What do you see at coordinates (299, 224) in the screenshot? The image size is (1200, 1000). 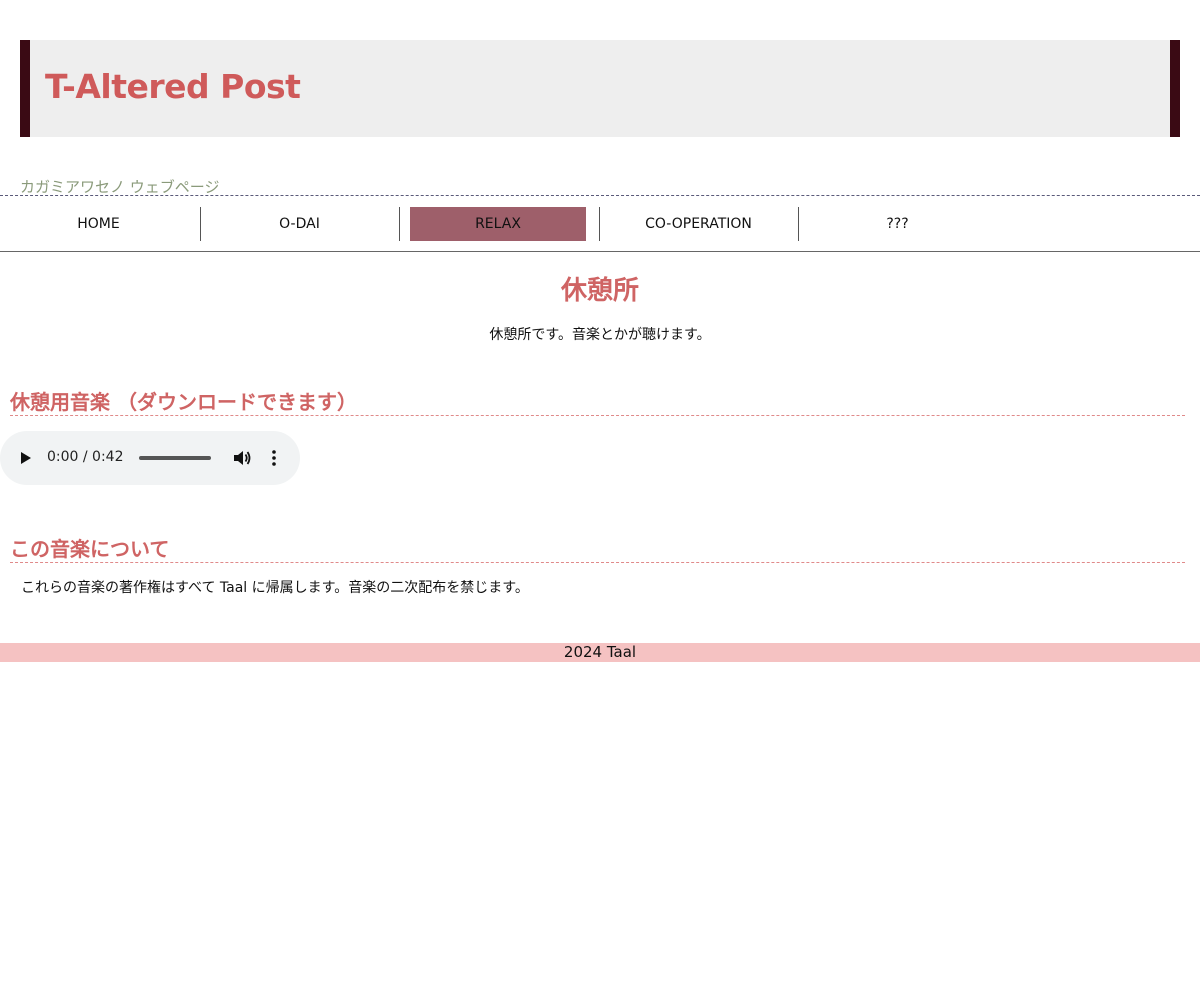 I see `nav-item-o-dai: O-DAI` at bounding box center [299, 224].